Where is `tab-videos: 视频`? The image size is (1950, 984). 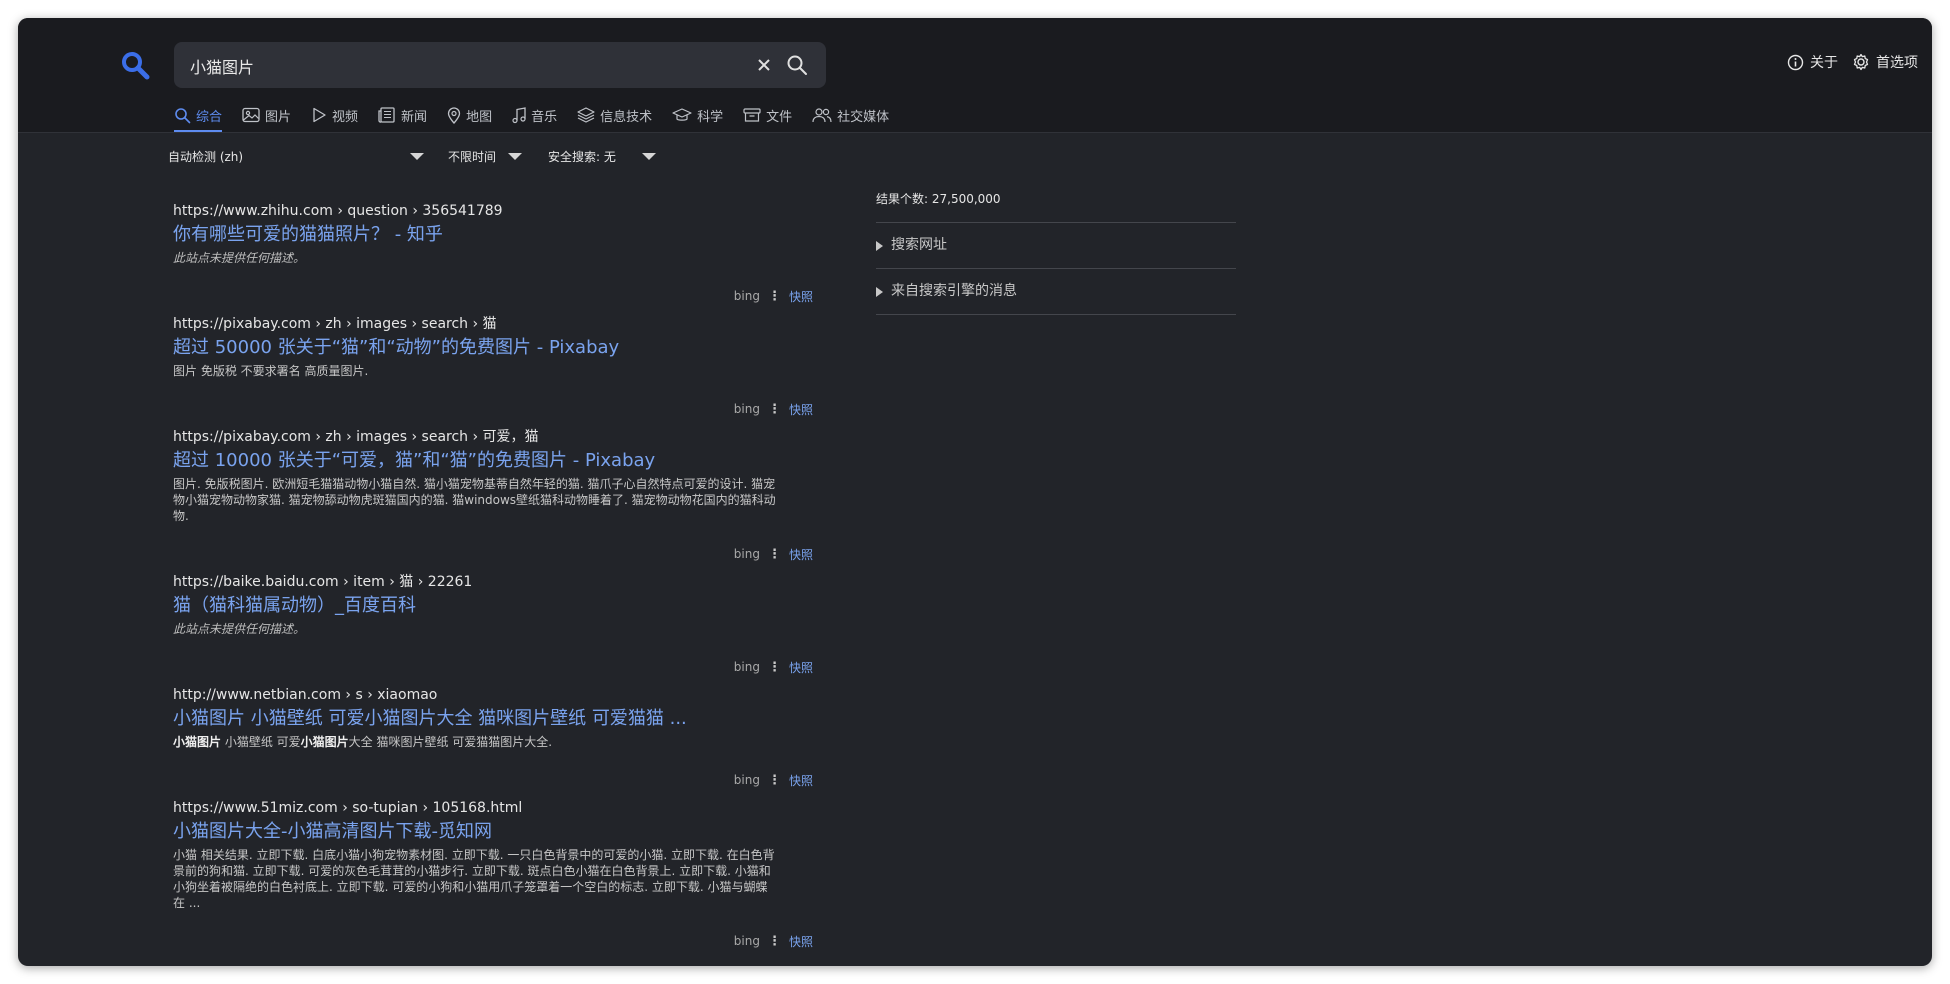 tab-videos: 视频 is located at coordinates (334, 115).